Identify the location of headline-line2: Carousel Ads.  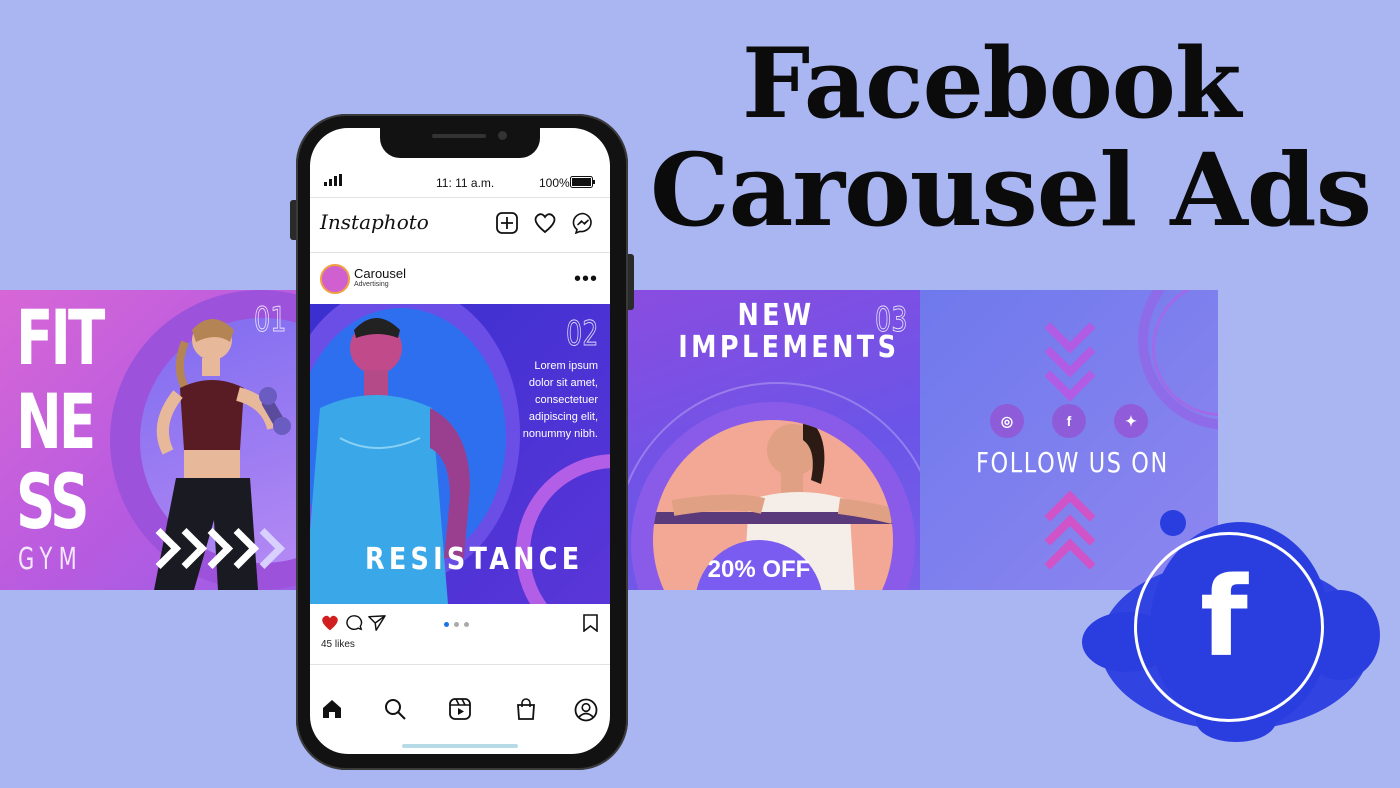
(1011, 190).